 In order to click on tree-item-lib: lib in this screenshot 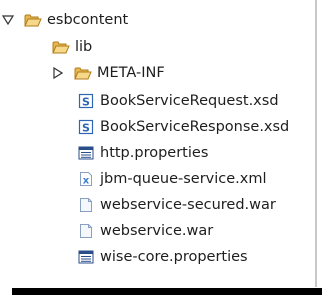, I will do `click(72, 47)`.